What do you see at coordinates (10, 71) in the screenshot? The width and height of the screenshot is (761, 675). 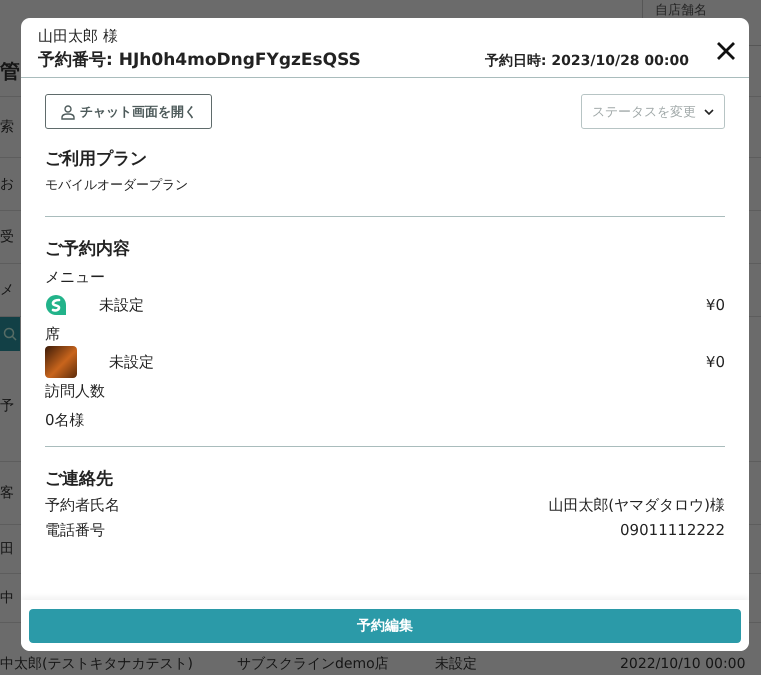 I see `page-title: 管` at bounding box center [10, 71].